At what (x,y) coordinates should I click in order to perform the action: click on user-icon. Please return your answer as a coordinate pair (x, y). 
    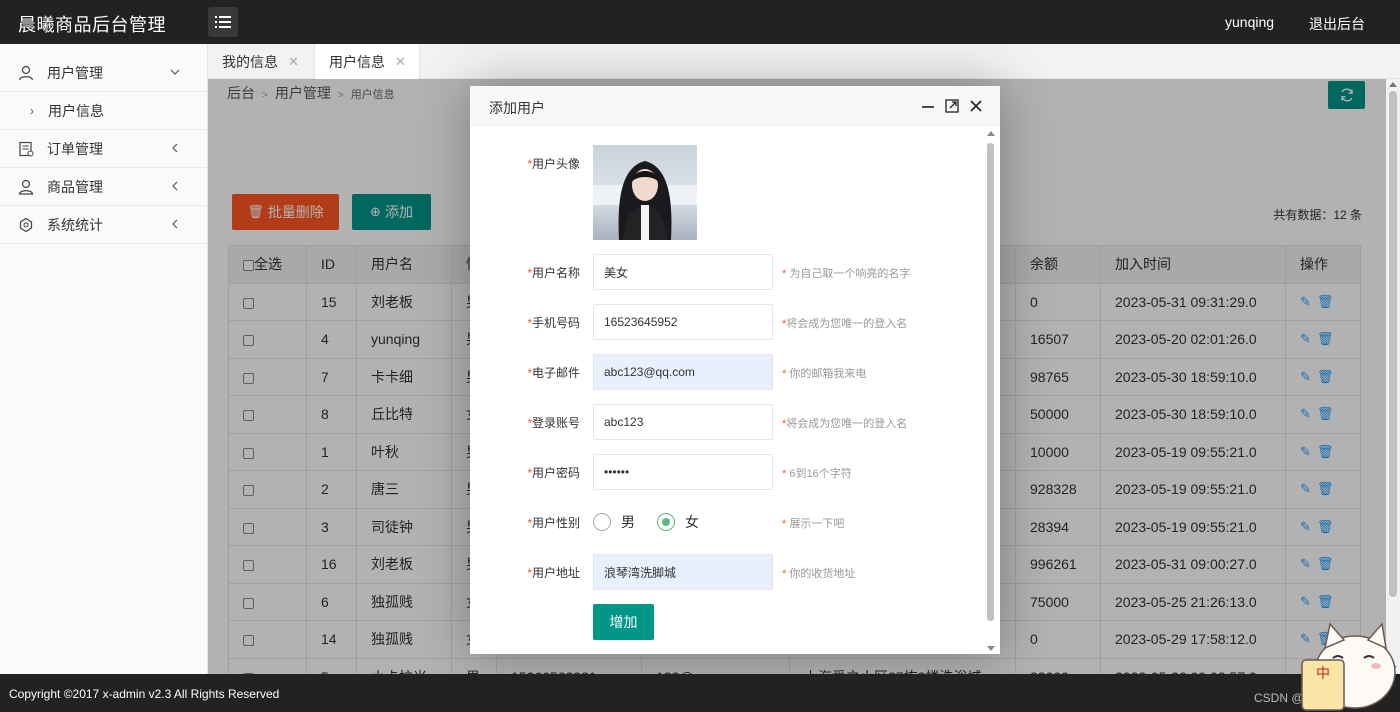
    Looking at the image, I should click on (27, 73).